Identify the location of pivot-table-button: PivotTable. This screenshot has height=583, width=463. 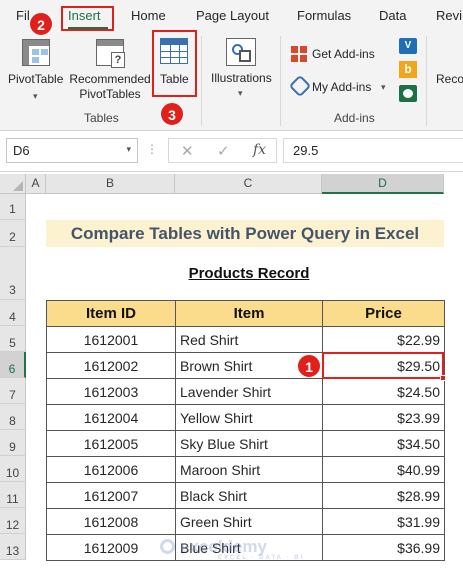
(35, 79).